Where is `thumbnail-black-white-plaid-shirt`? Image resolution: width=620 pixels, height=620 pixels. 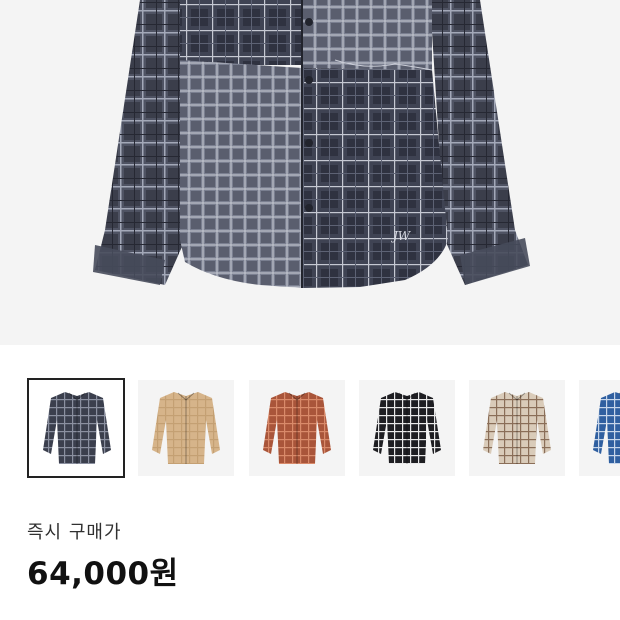
thumbnail-black-white-plaid-shirt is located at coordinates (407, 428).